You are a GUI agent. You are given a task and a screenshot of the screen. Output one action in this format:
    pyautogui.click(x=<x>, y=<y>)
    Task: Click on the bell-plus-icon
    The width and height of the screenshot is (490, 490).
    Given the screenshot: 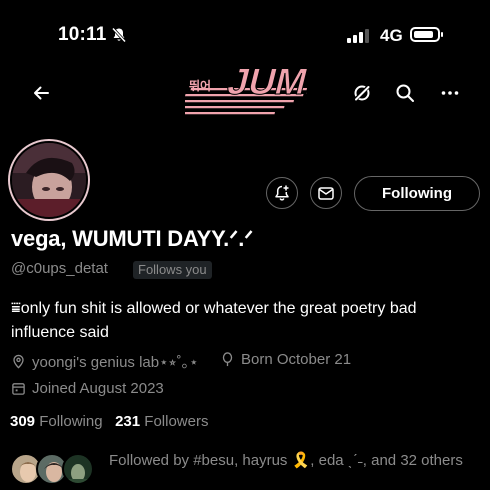 What is the action you would take?
    pyautogui.click(x=282, y=193)
    